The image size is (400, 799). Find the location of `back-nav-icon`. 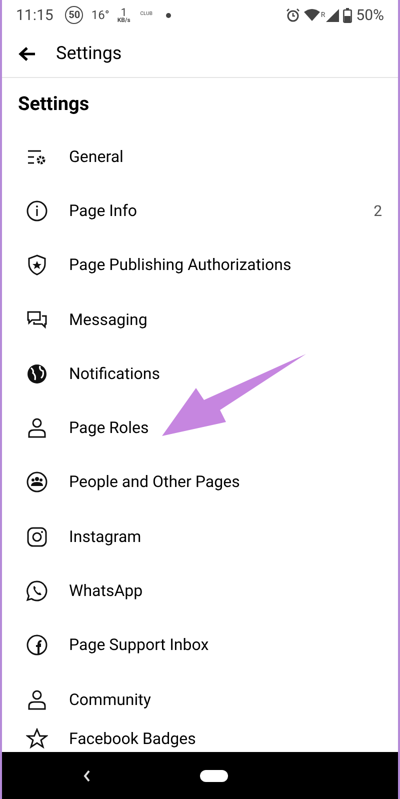

back-nav-icon is located at coordinates (87, 775).